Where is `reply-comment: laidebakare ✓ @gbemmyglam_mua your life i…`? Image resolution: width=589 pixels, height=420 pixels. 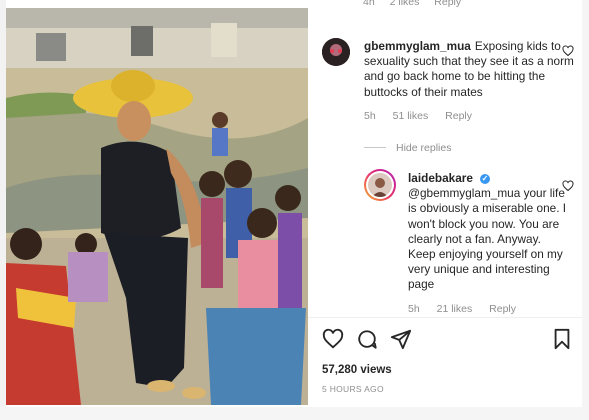 reply-comment: laidebakare ✓ @gbemmyglam_mua your life i… is located at coordinates (488, 243).